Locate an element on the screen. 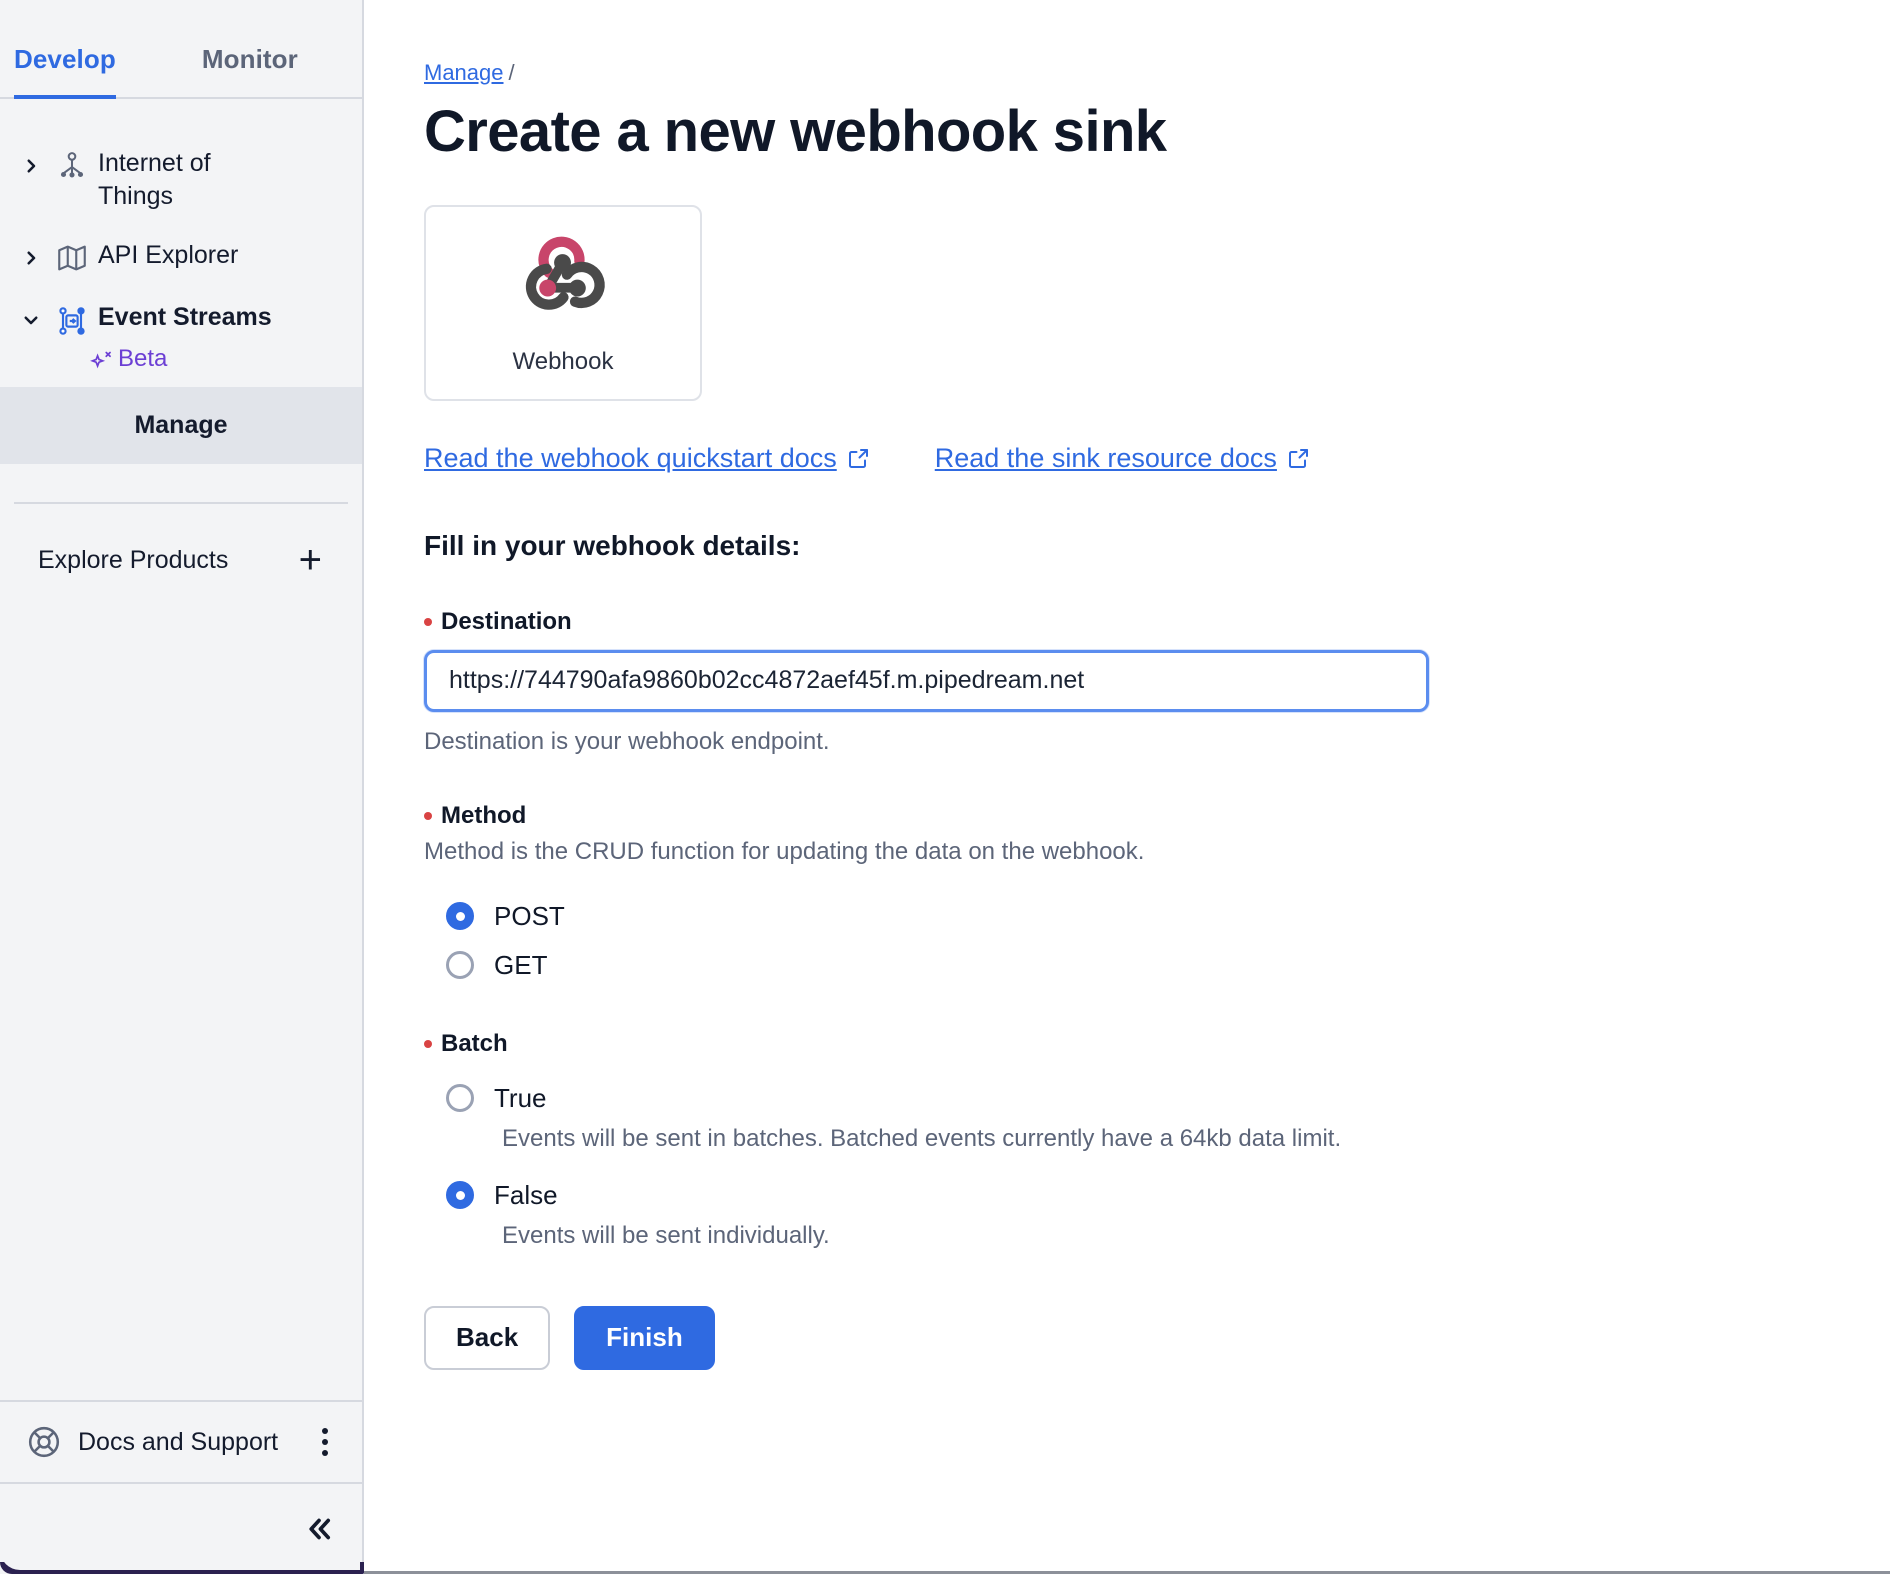  batch-option-true-label: True is located at coordinates (520, 1097).